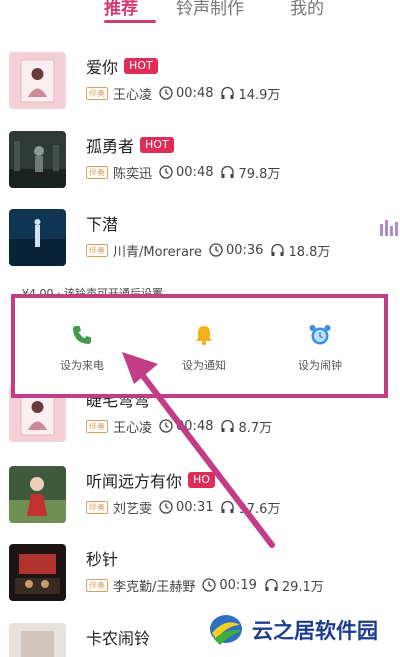 The image size is (400, 657). I want to click on watermark: 云之居软件园, so click(292, 630).